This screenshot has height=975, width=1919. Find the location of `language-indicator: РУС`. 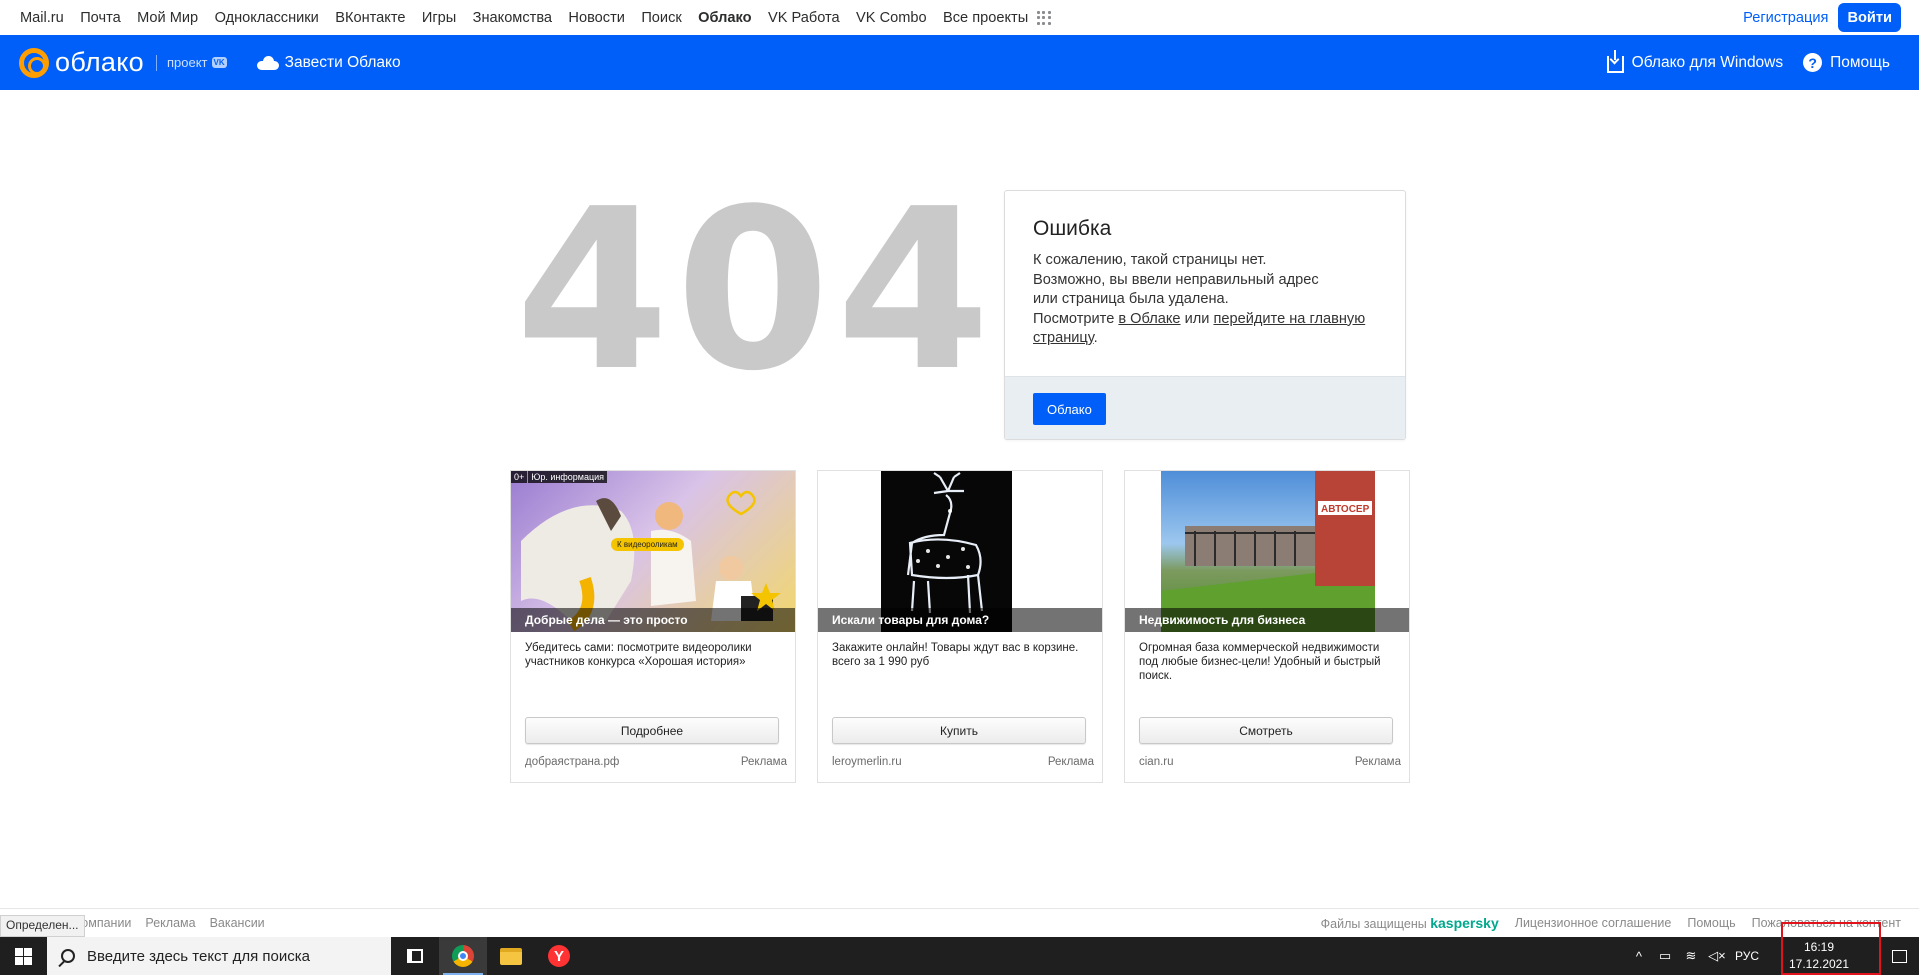

language-indicator: РУС is located at coordinates (1747, 956).